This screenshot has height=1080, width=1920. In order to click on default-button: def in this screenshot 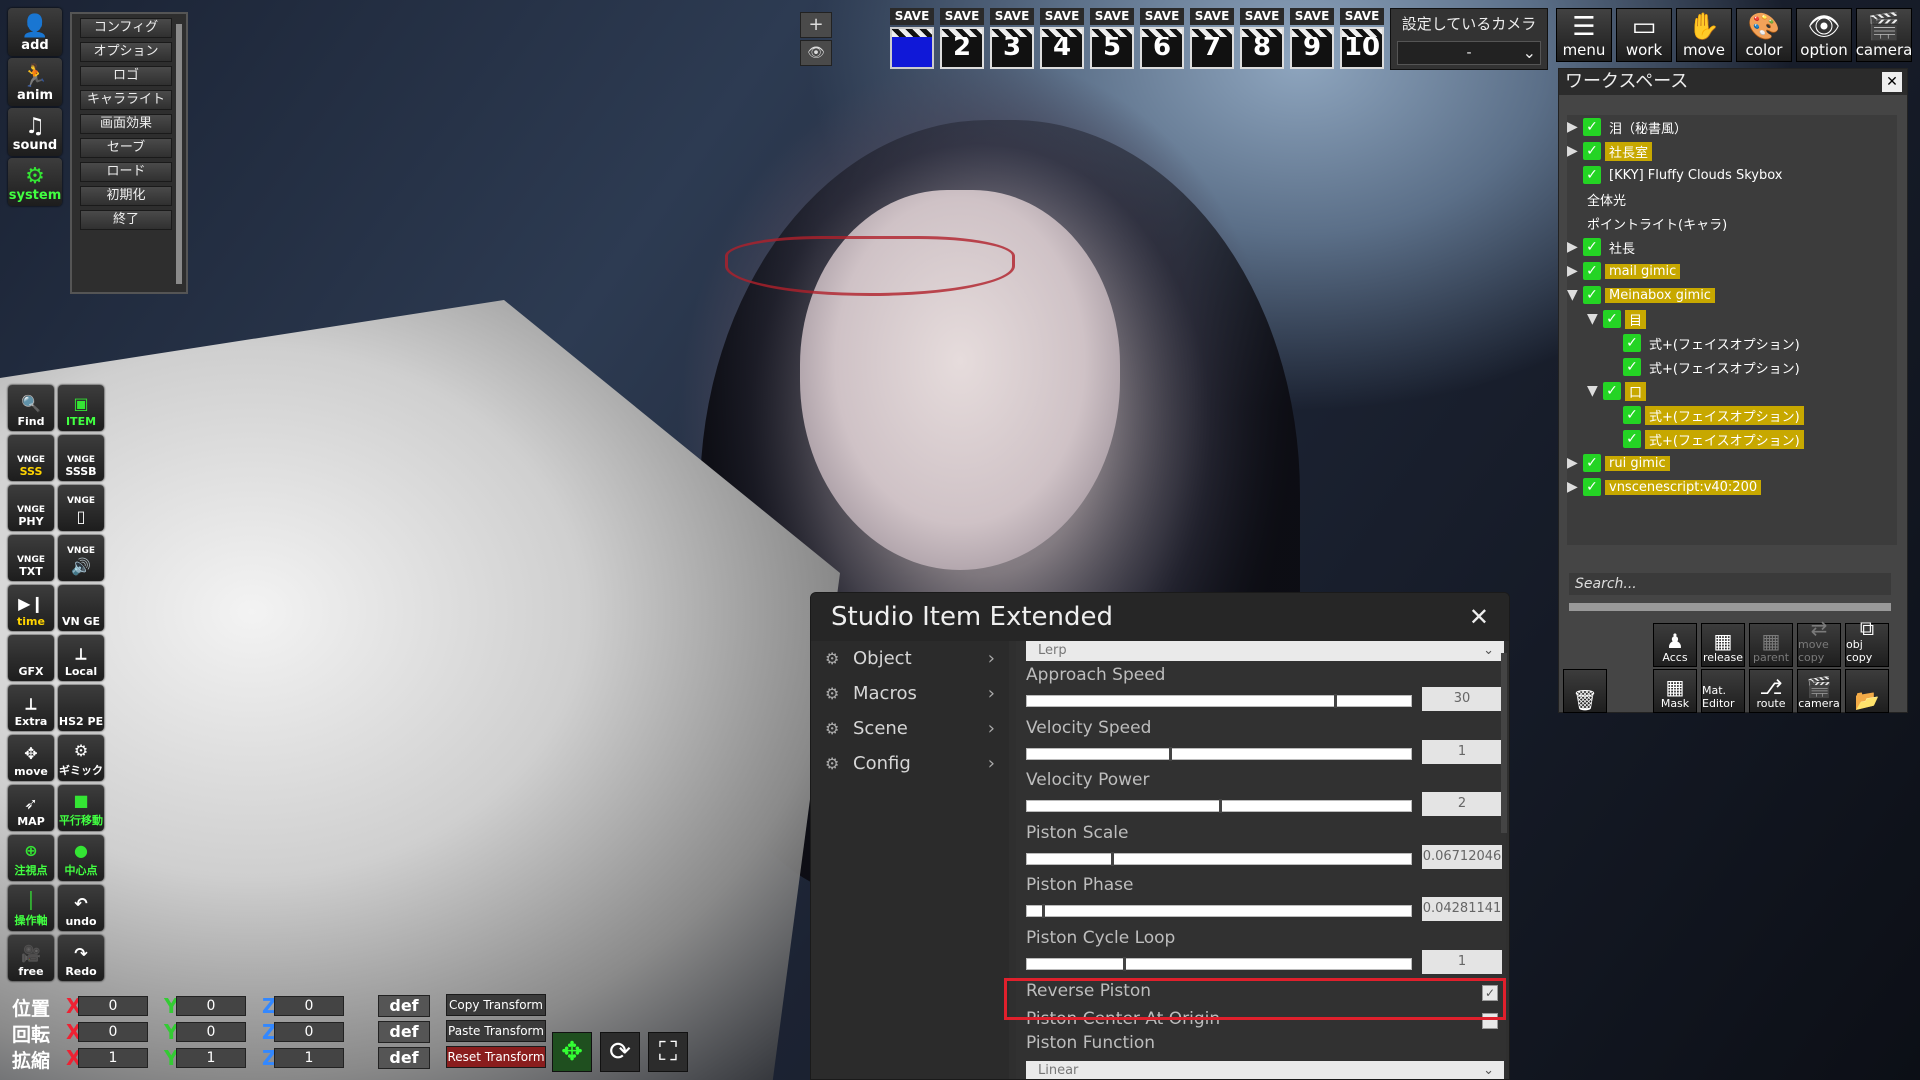, I will do `click(404, 1006)`.